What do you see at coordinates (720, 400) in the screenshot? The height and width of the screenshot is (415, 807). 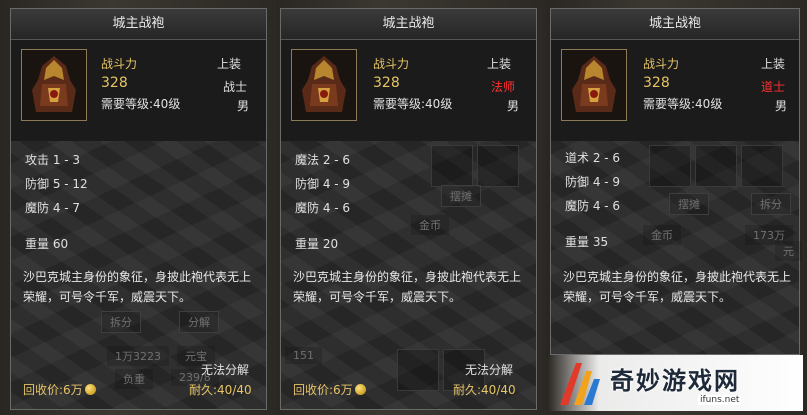 I see `watermark-url: ifuns.net` at bounding box center [720, 400].